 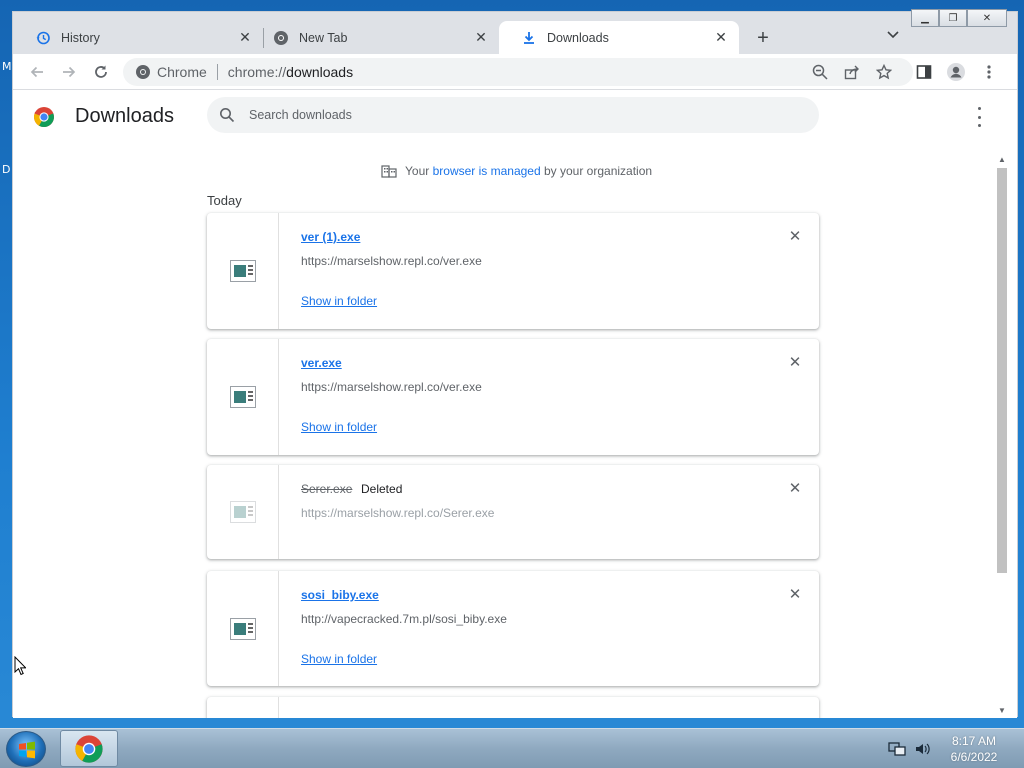 I want to click on omnibox-separator, so click(x=217, y=72).